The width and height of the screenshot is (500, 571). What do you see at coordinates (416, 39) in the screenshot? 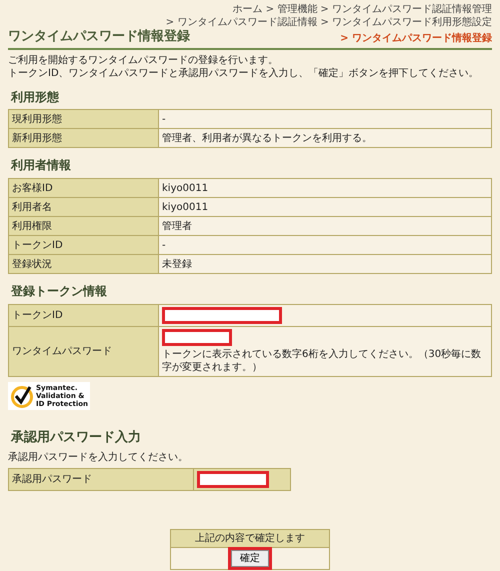
I see `breadcrumb-line: > ワンタイムパスワード情報登録` at bounding box center [416, 39].